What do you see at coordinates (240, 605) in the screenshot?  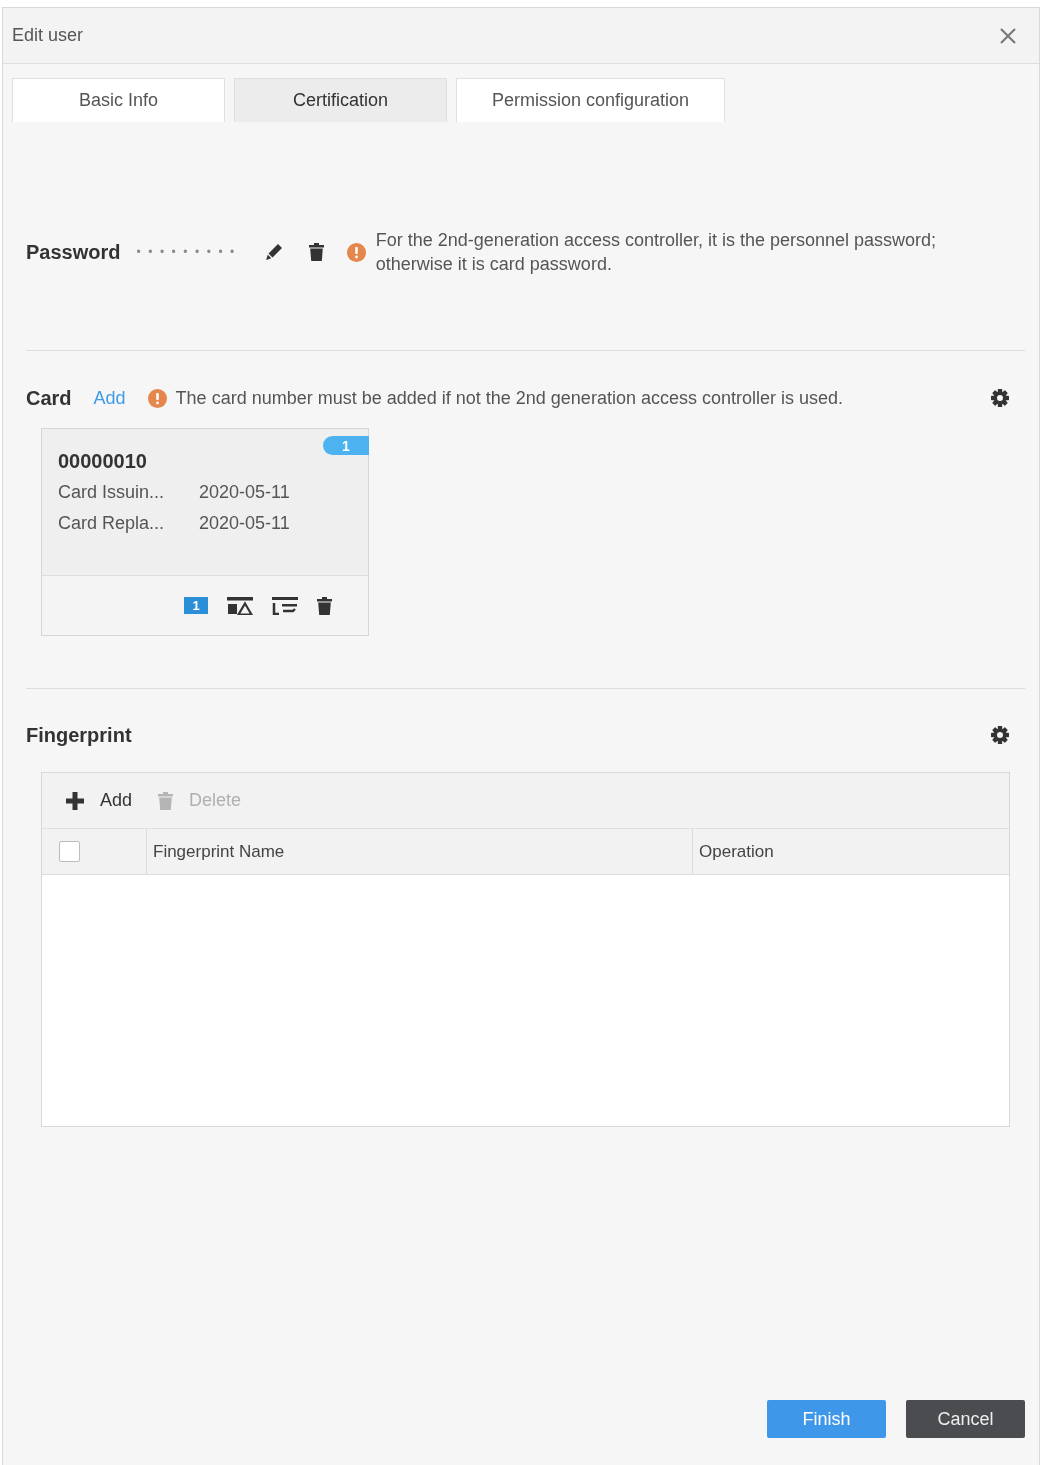 I see `card-warning-icon` at bounding box center [240, 605].